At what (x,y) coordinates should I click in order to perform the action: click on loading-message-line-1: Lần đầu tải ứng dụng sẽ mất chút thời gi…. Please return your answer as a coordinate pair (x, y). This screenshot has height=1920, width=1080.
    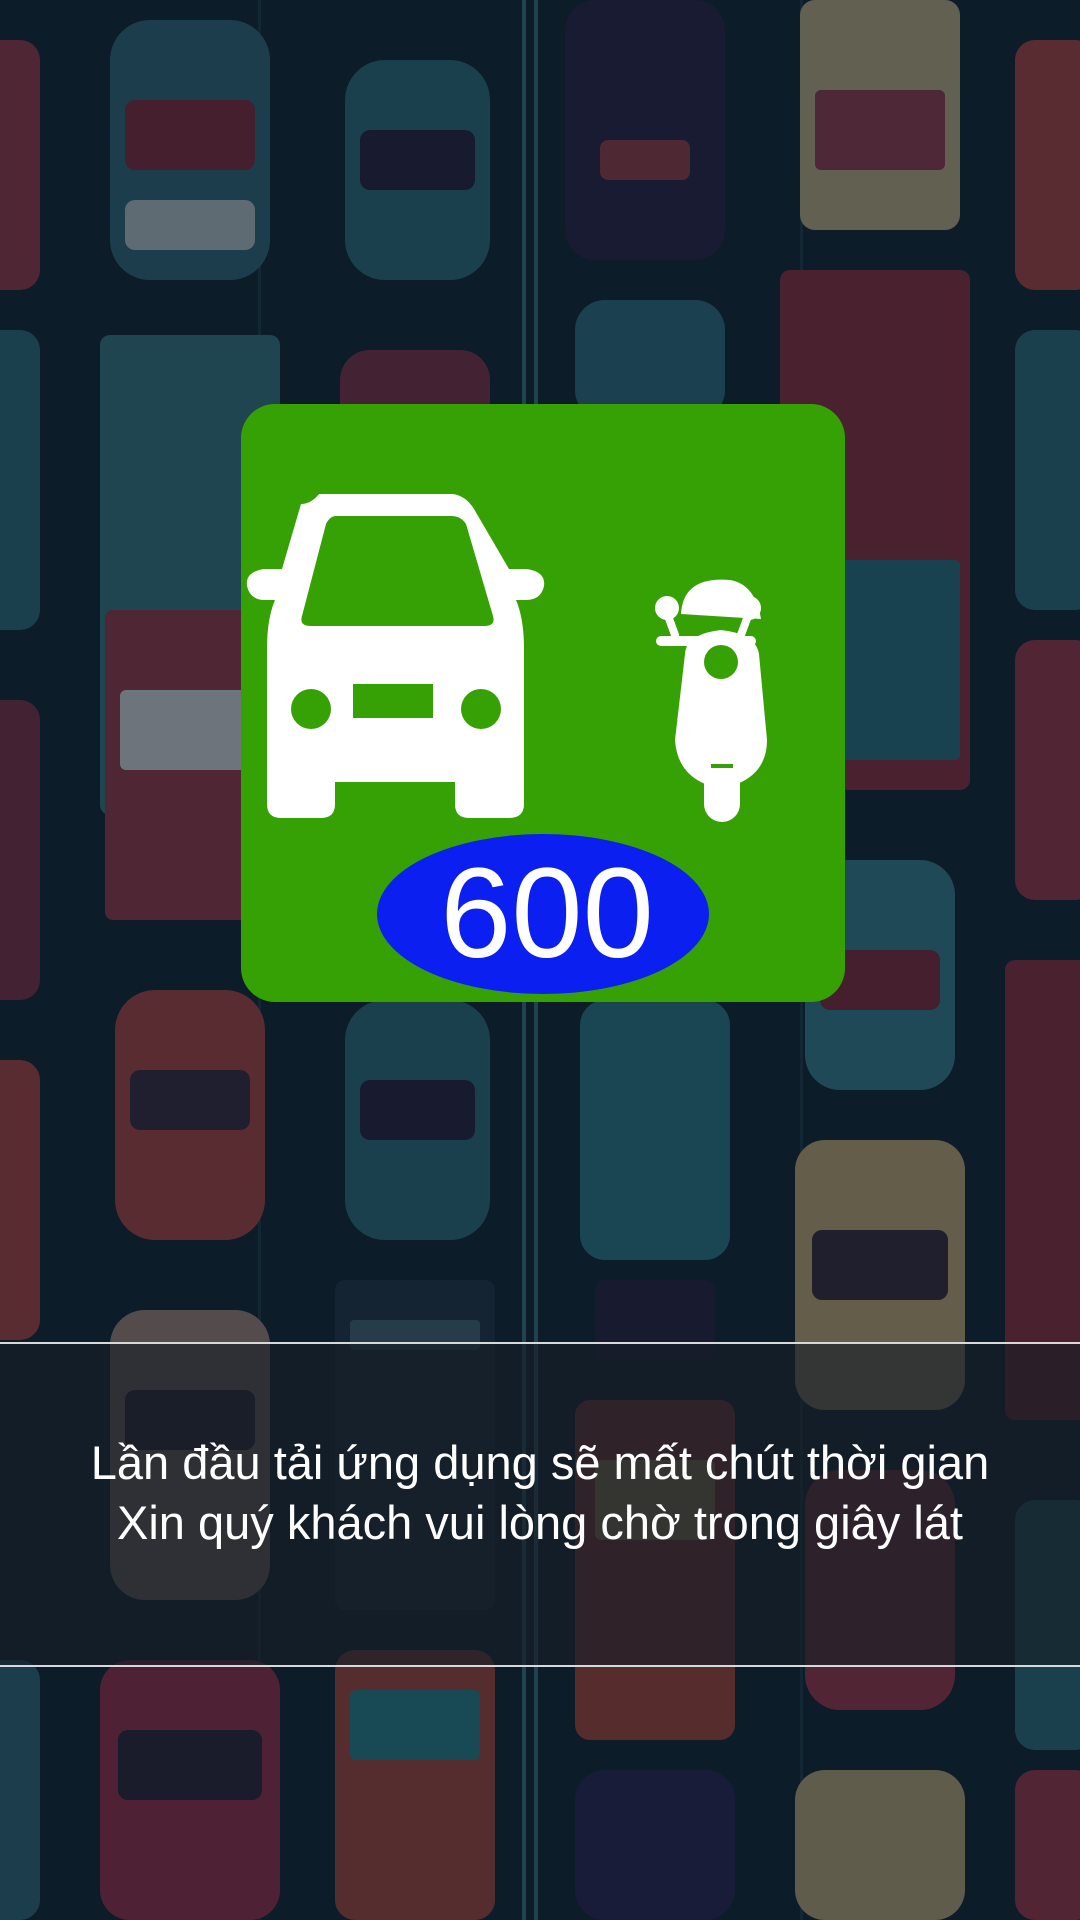
    Looking at the image, I should click on (540, 1462).